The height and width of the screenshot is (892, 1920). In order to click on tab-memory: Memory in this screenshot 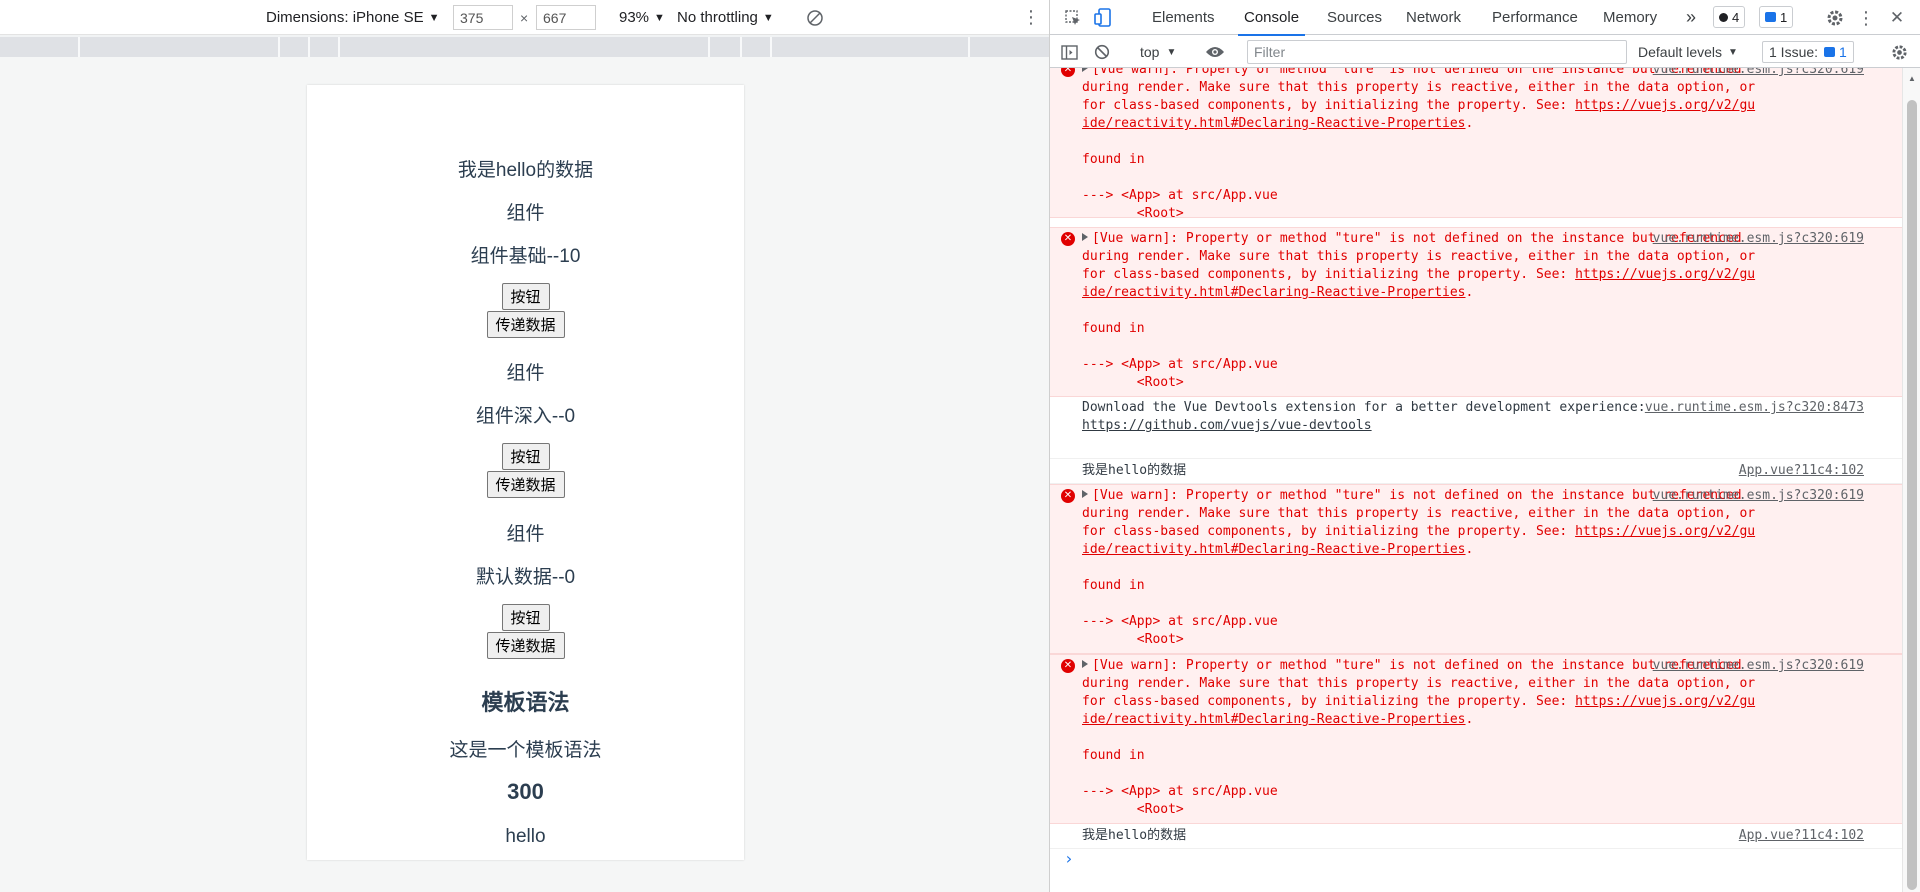, I will do `click(1630, 17)`.